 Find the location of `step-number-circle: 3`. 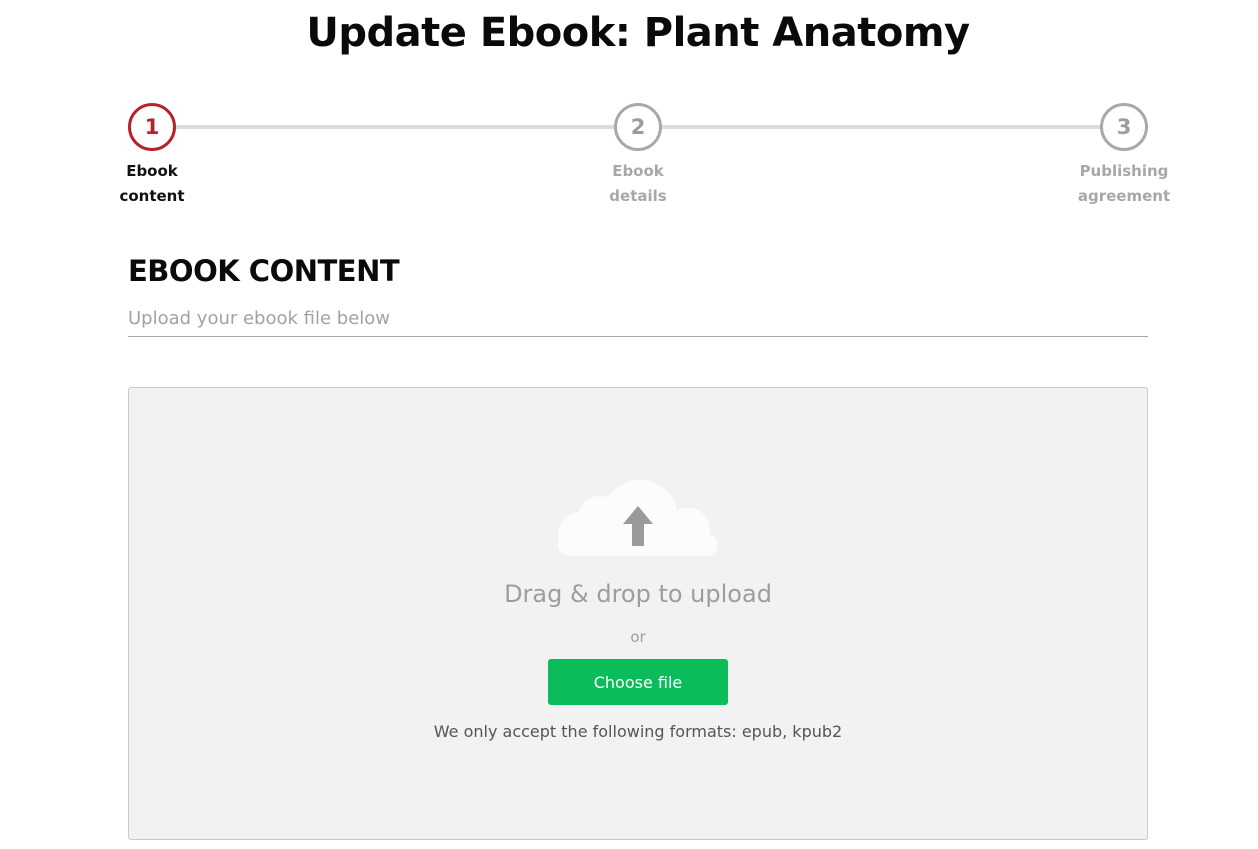

step-number-circle: 3 is located at coordinates (1124, 127).